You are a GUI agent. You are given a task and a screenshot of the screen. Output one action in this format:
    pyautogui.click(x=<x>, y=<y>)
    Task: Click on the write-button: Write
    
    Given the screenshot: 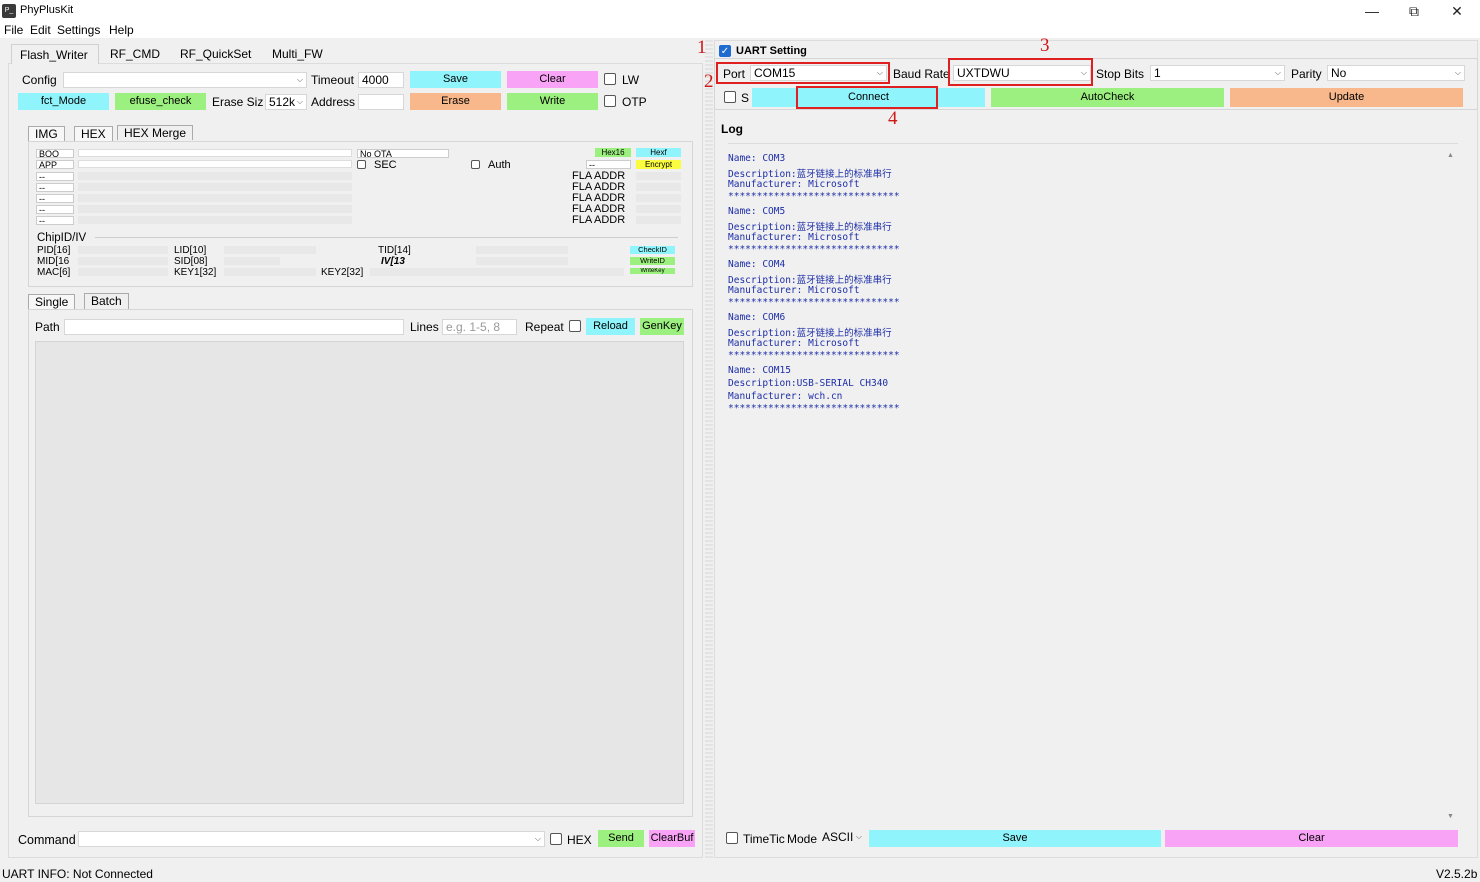 What is the action you would take?
    pyautogui.click(x=552, y=101)
    